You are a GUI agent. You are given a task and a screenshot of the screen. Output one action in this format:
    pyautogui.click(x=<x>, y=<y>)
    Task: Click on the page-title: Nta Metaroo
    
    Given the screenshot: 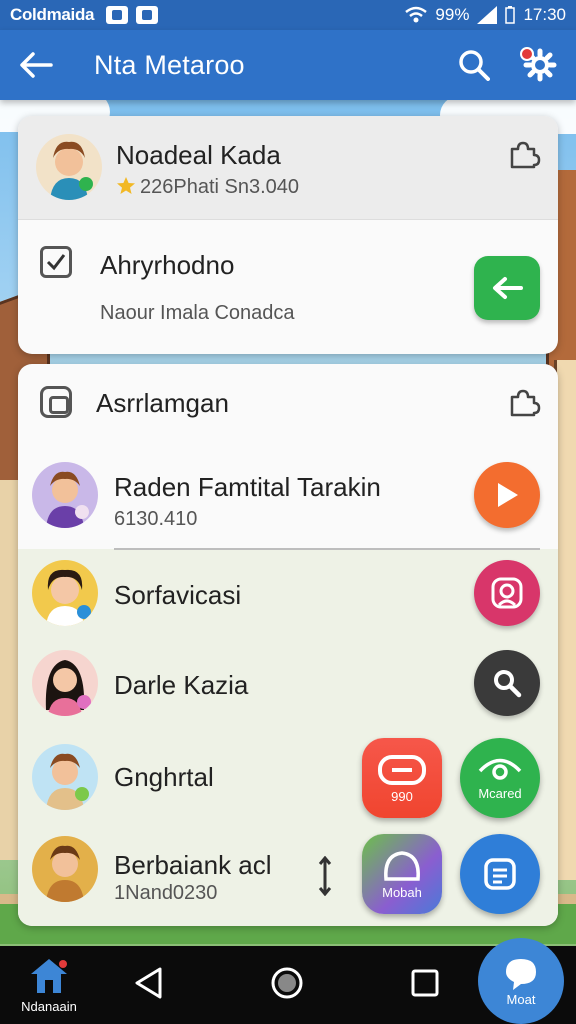 What is the action you would take?
    pyautogui.click(x=169, y=64)
    